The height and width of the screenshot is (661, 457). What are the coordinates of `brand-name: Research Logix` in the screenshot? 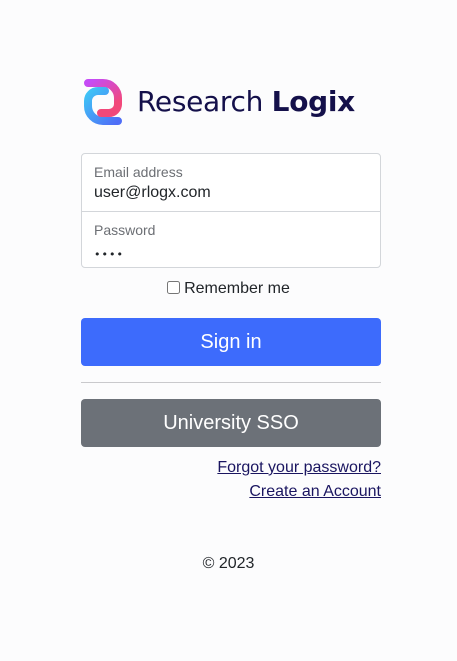 It's located at (246, 102).